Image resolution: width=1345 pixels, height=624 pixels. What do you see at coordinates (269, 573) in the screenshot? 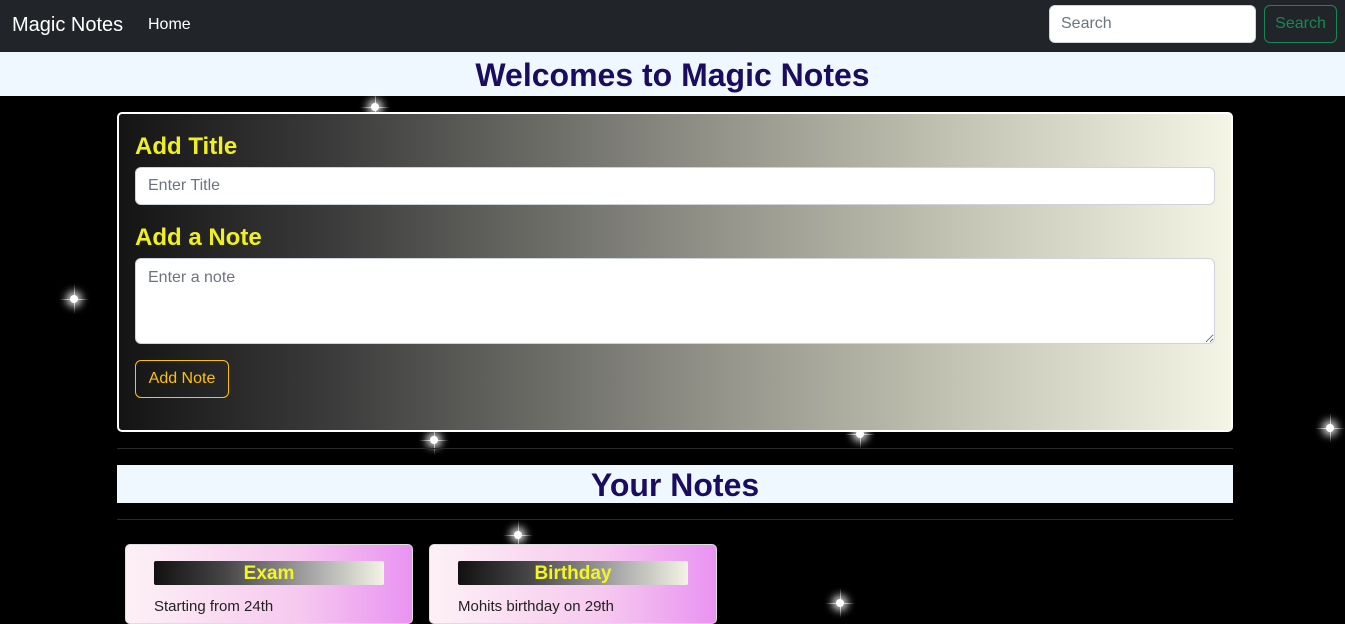
I see `note-title: Exam` at bounding box center [269, 573].